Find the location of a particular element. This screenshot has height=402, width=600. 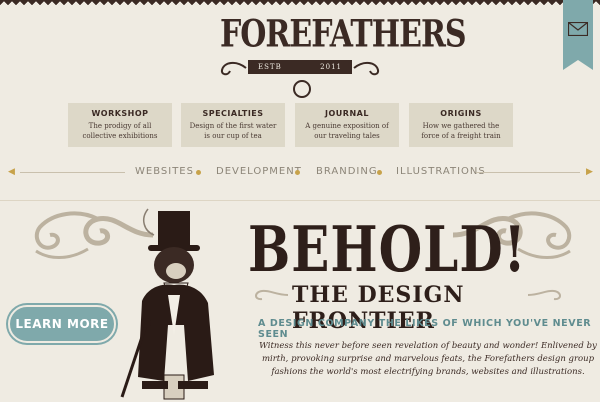

logo-swirl-right is located at coordinates (366, 69).